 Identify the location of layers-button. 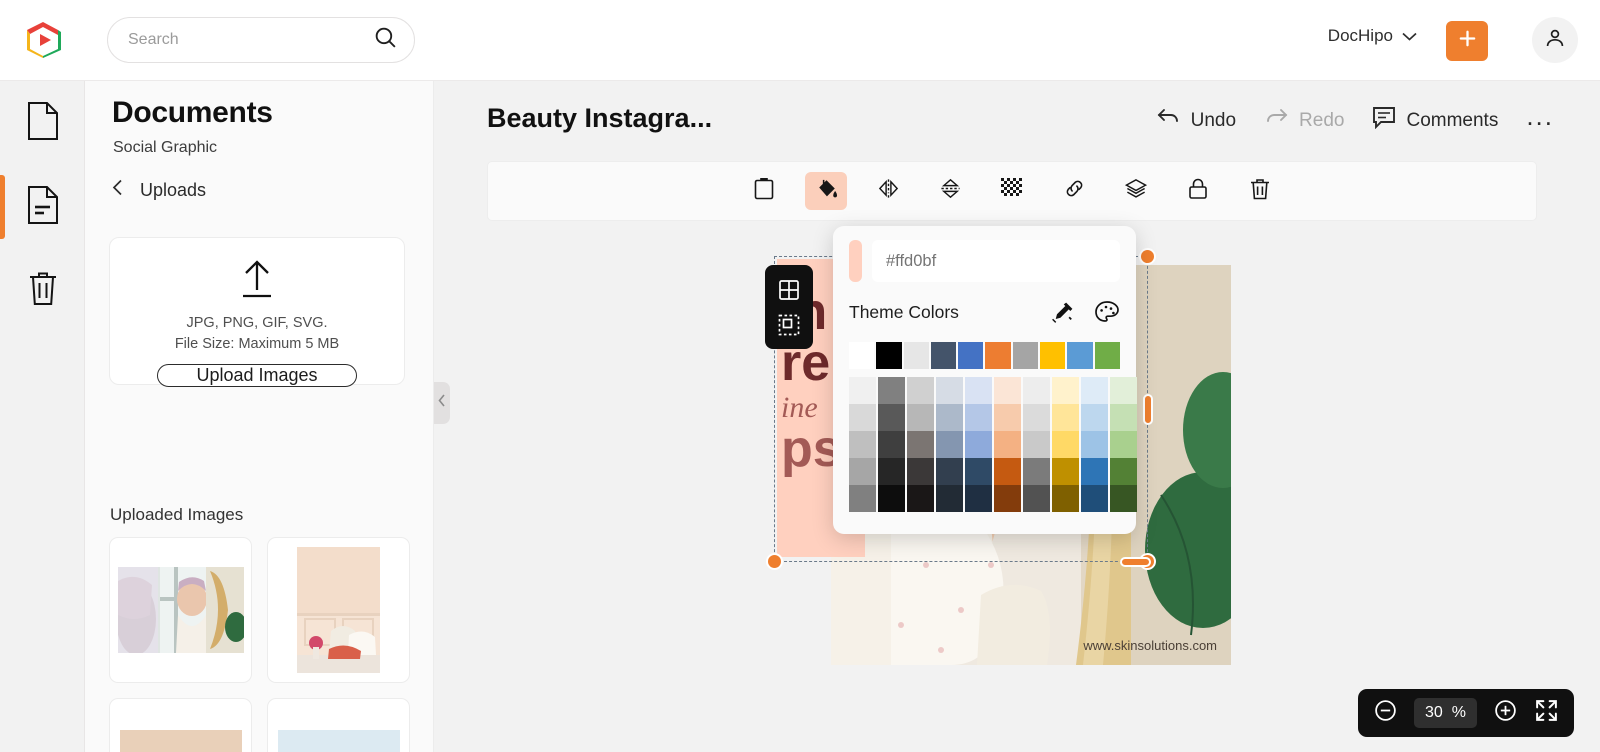
(1136, 191).